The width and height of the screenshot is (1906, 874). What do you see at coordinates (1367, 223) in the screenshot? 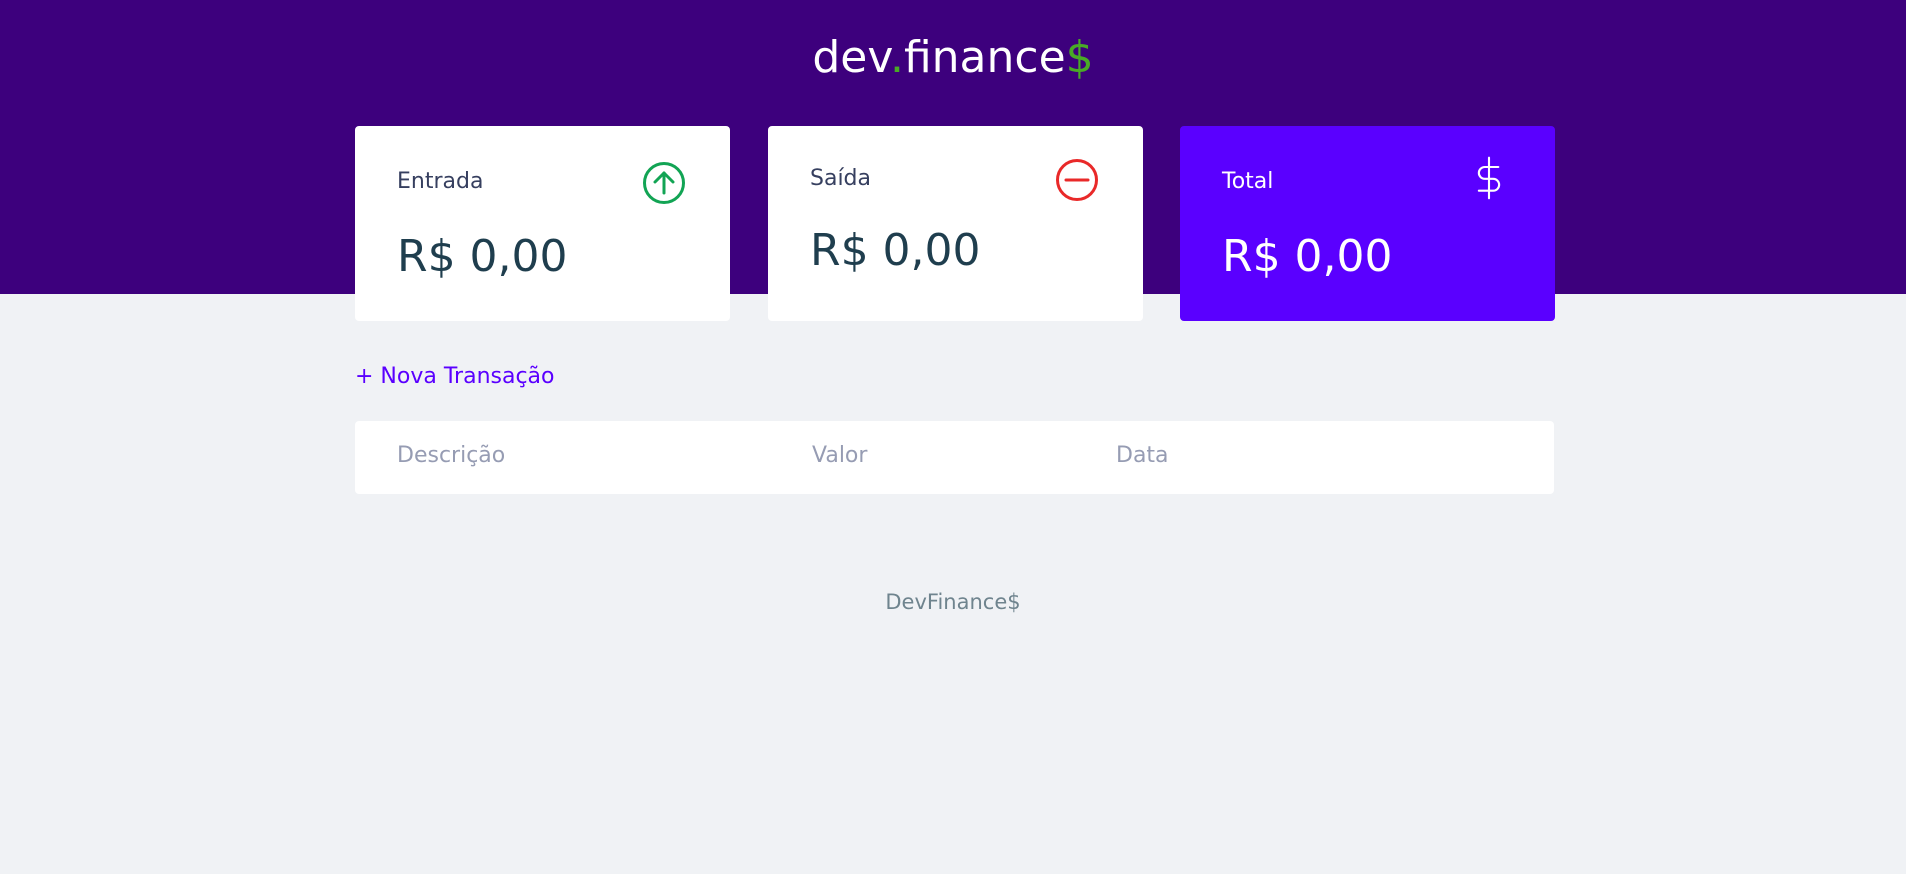
I see `total-card: Total R$ 0,00` at bounding box center [1367, 223].